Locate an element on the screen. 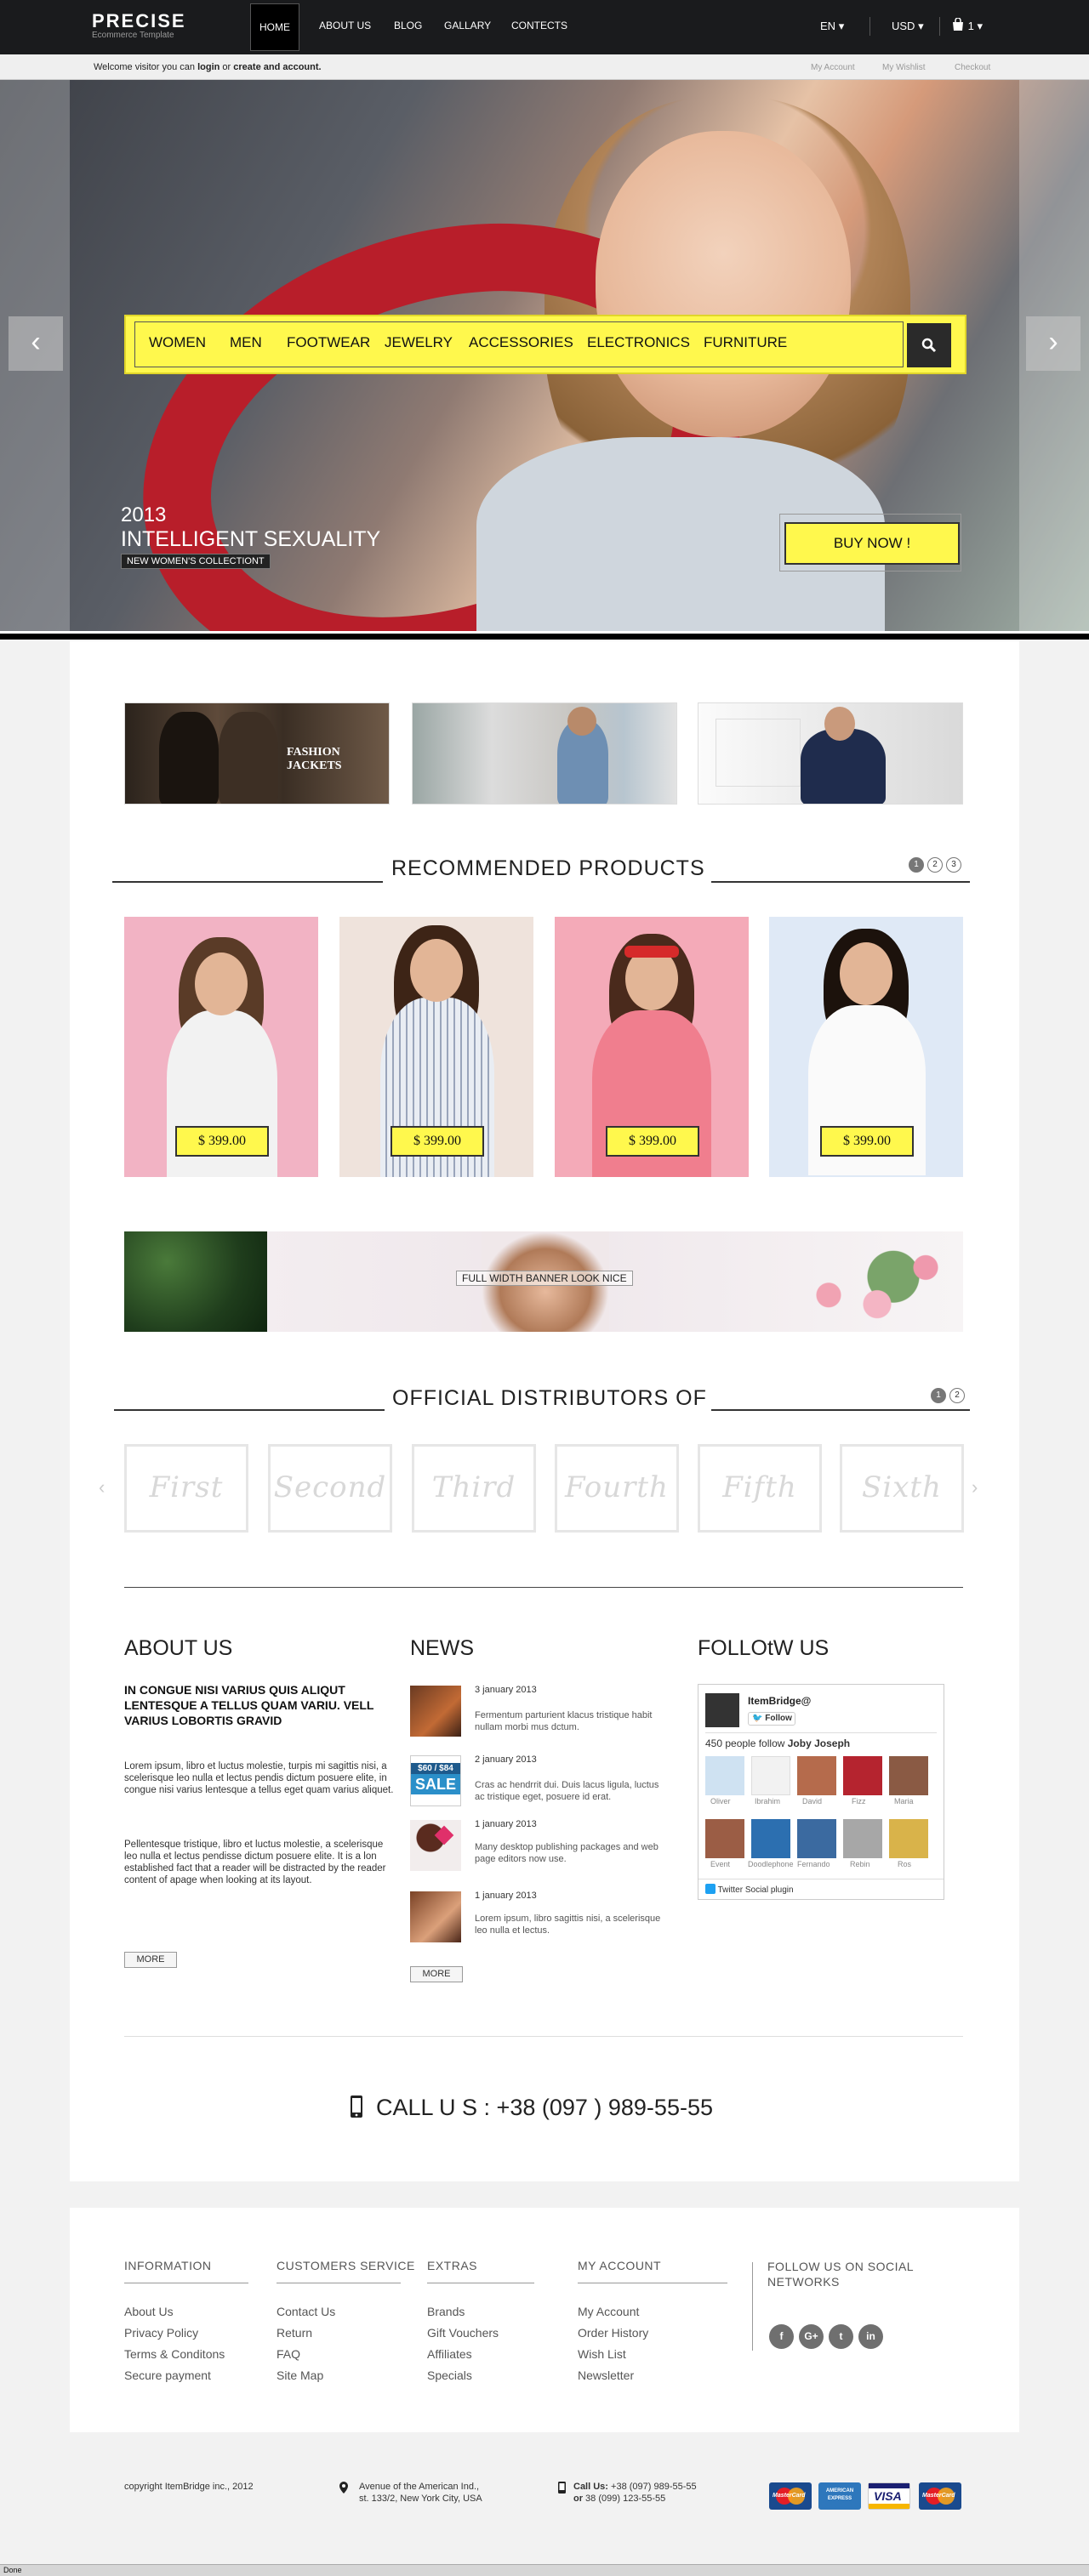 The height and width of the screenshot is (2576, 1089). checkout-link: Checkout is located at coordinates (972, 67).